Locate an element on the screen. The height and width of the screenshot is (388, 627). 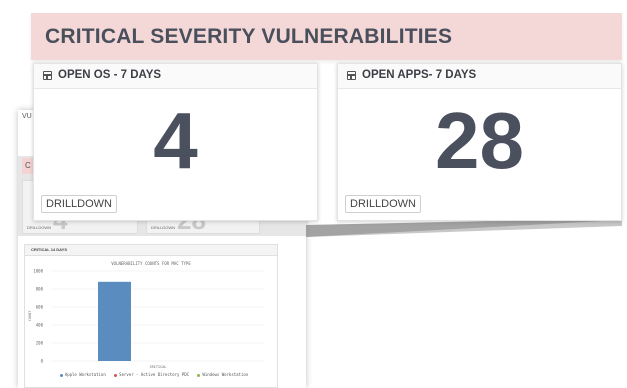
card-value: 28 is located at coordinates (479, 140).